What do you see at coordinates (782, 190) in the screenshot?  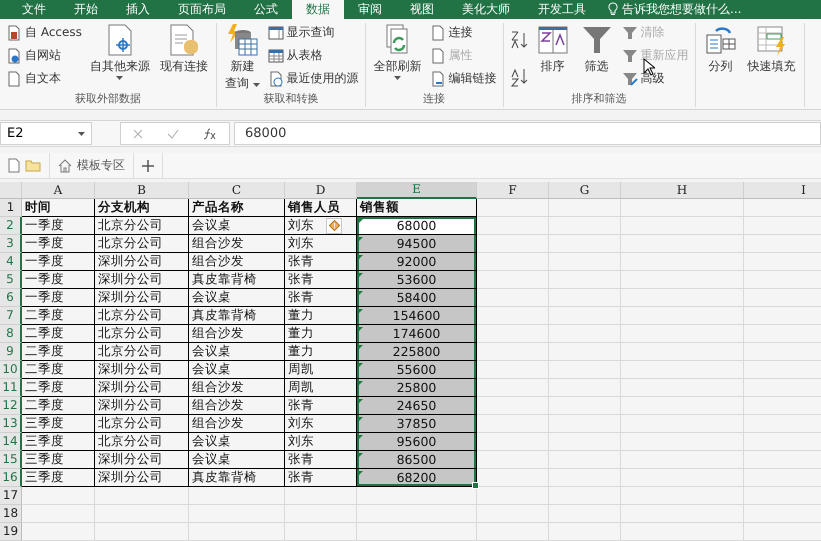 I see `column-header: I` at bounding box center [782, 190].